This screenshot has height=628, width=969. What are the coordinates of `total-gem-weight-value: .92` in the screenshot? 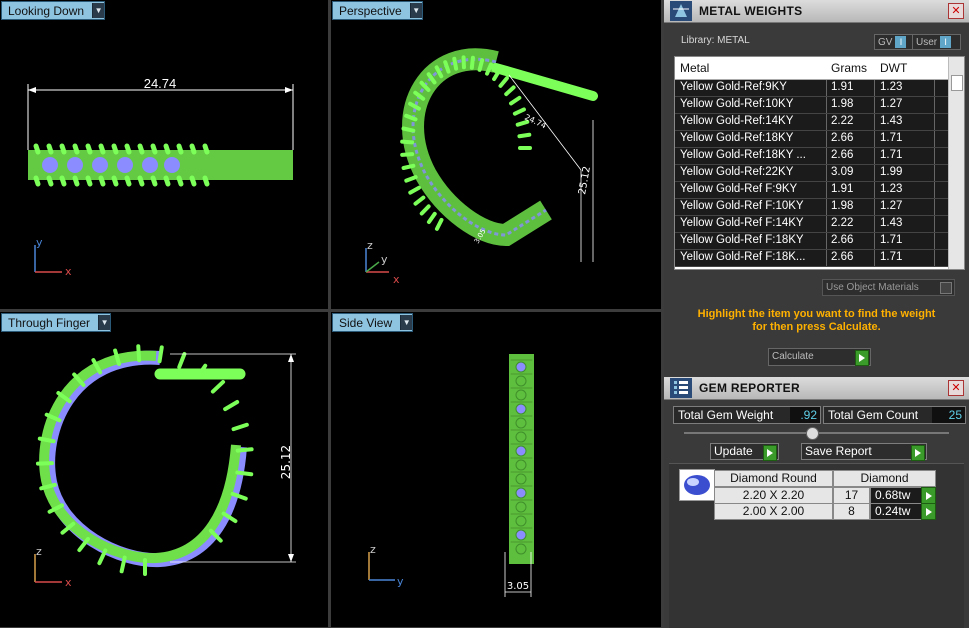 It's located at (805, 415).